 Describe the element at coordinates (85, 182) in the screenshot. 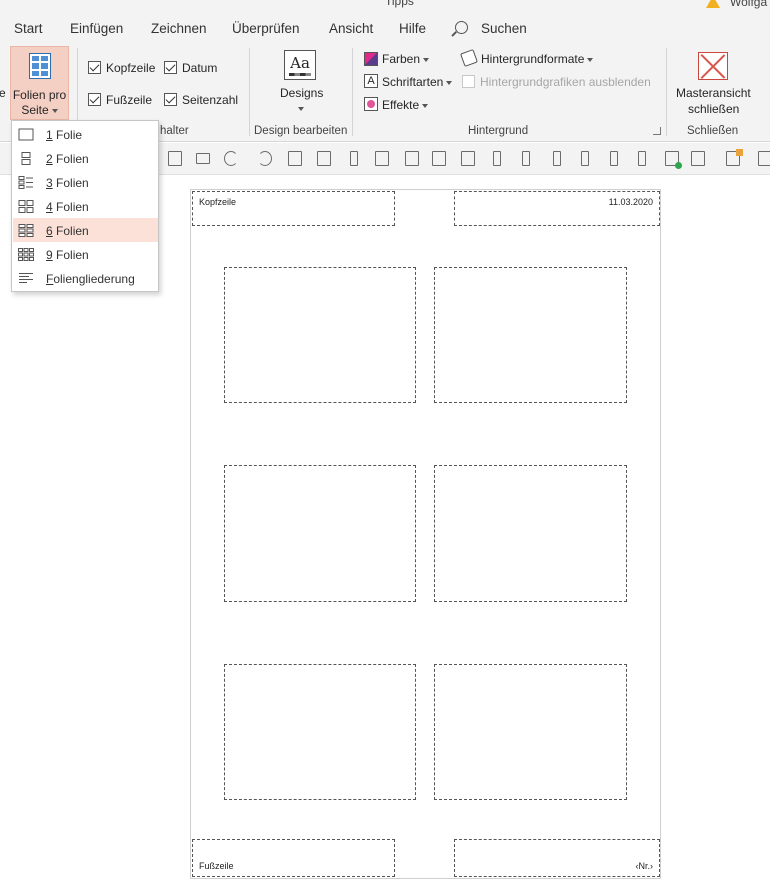

I see `menu-item-3-folien: 3 Folien` at that location.